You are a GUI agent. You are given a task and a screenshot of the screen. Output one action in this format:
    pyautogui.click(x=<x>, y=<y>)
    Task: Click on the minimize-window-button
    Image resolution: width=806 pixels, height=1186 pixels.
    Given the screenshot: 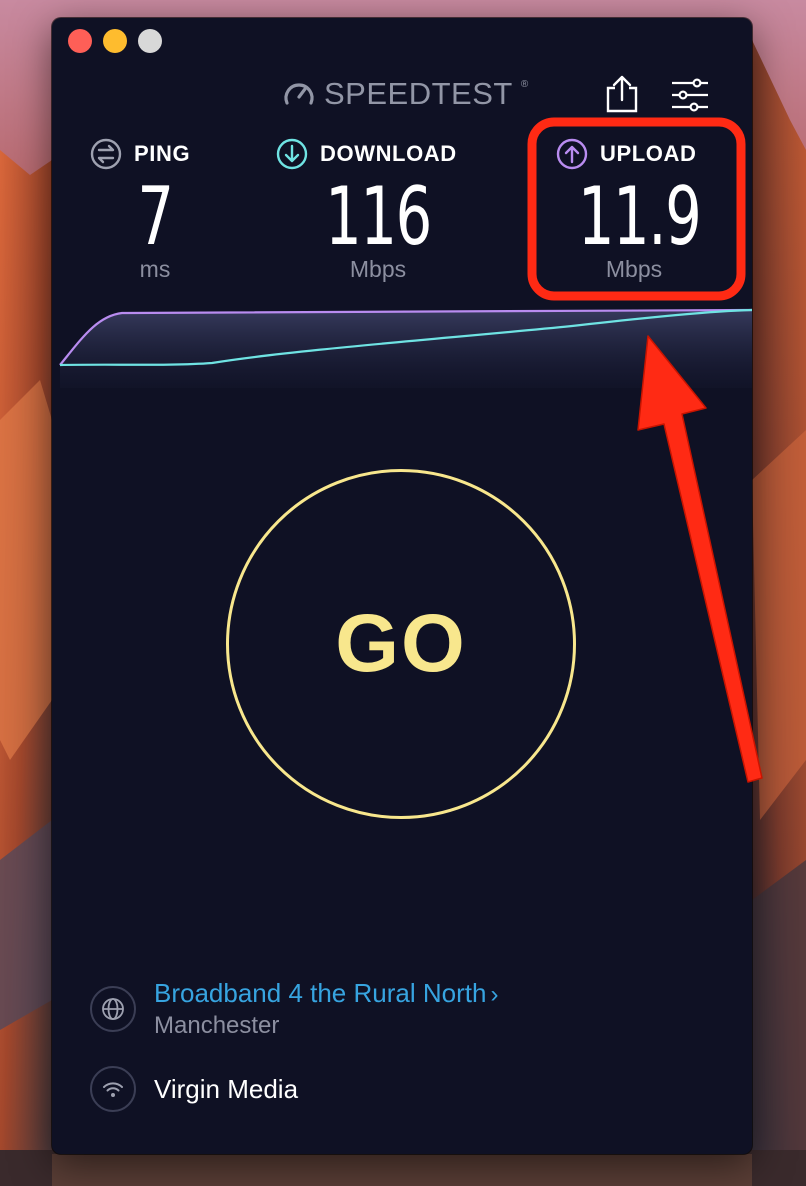 What is the action you would take?
    pyautogui.click(x=115, y=41)
    